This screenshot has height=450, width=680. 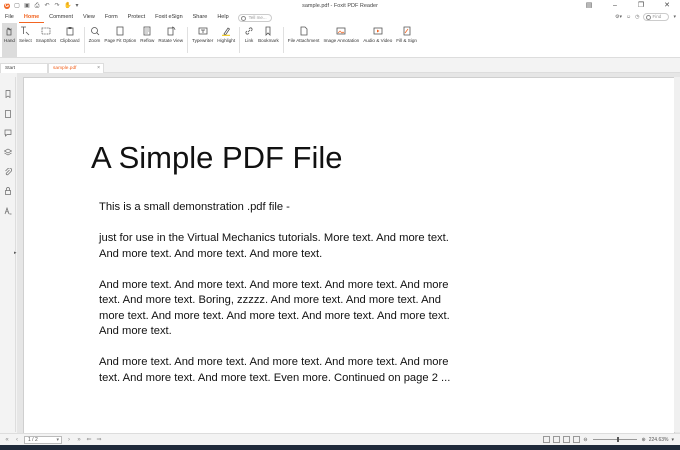 I want to click on menu-share: Share, so click(x=200, y=17).